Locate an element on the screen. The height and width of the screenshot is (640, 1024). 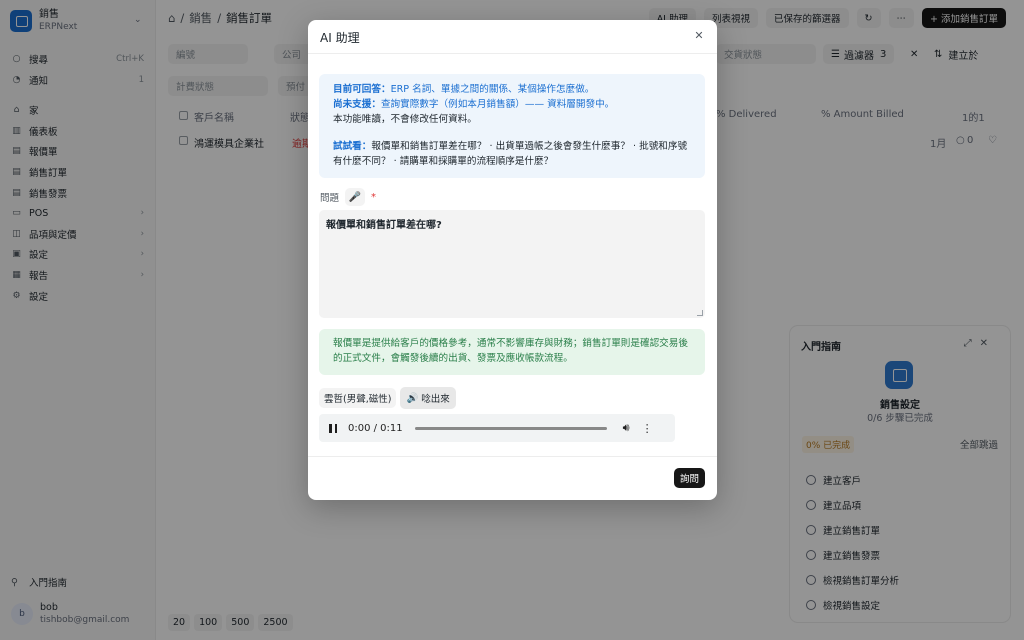
question-textarea: 報價單和銷售訂單差在哪? is located at coordinates (512, 264).